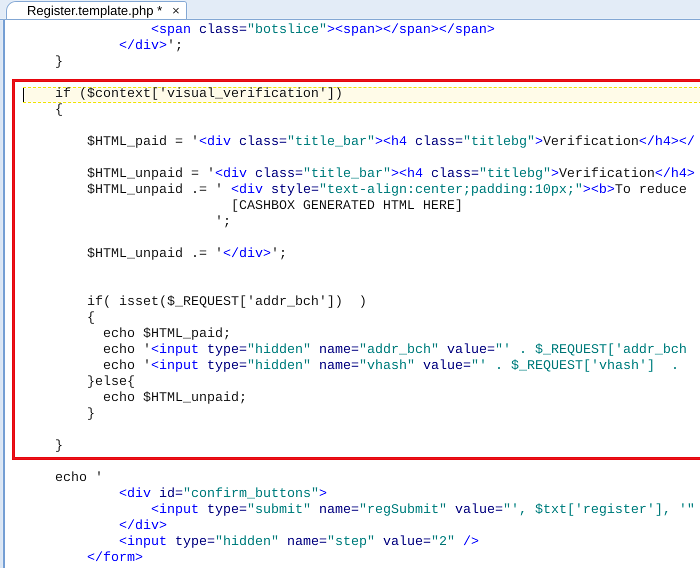 This screenshot has height=568, width=700. What do you see at coordinates (187, 255) in the screenshot?
I see `code-line: $HTML_unpaid .= '</div>';` at bounding box center [187, 255].